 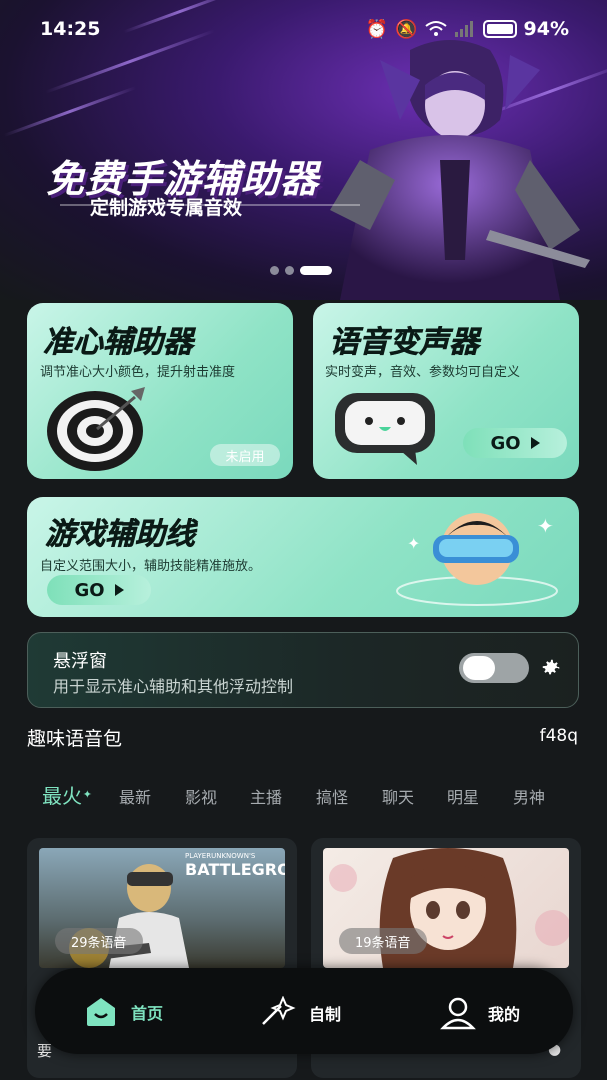 What do you see at coordinates (279, 1010) in the screenshot?
I see `sparkle-wand-icon` at bounding box center [279, 1010].